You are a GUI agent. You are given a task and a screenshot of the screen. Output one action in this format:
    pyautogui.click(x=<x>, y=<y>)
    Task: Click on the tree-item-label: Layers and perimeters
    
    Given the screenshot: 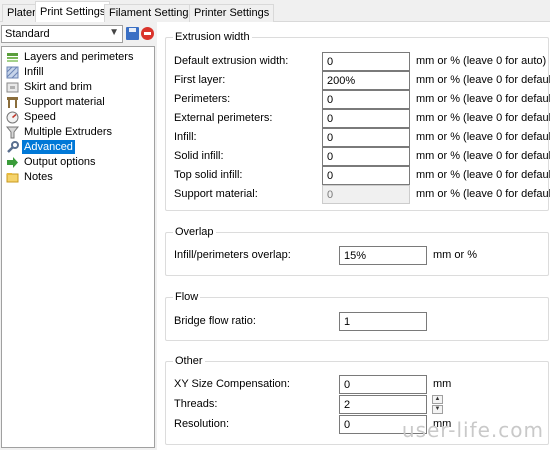 What is the action you would take?
    pyautogui.click(x=79, y=57)
    